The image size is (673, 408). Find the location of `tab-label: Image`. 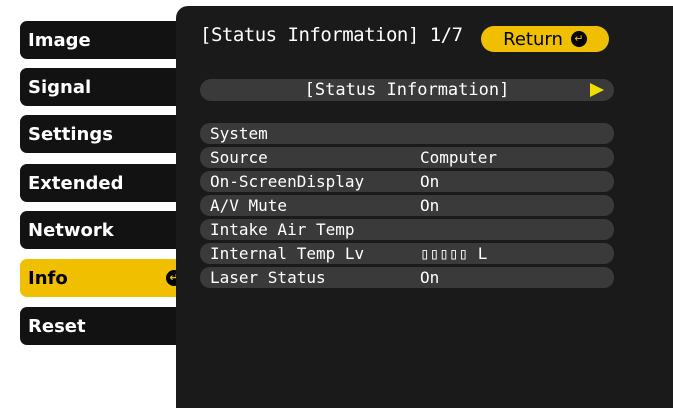

tab-label: Image is located at coordinates (59, 40).